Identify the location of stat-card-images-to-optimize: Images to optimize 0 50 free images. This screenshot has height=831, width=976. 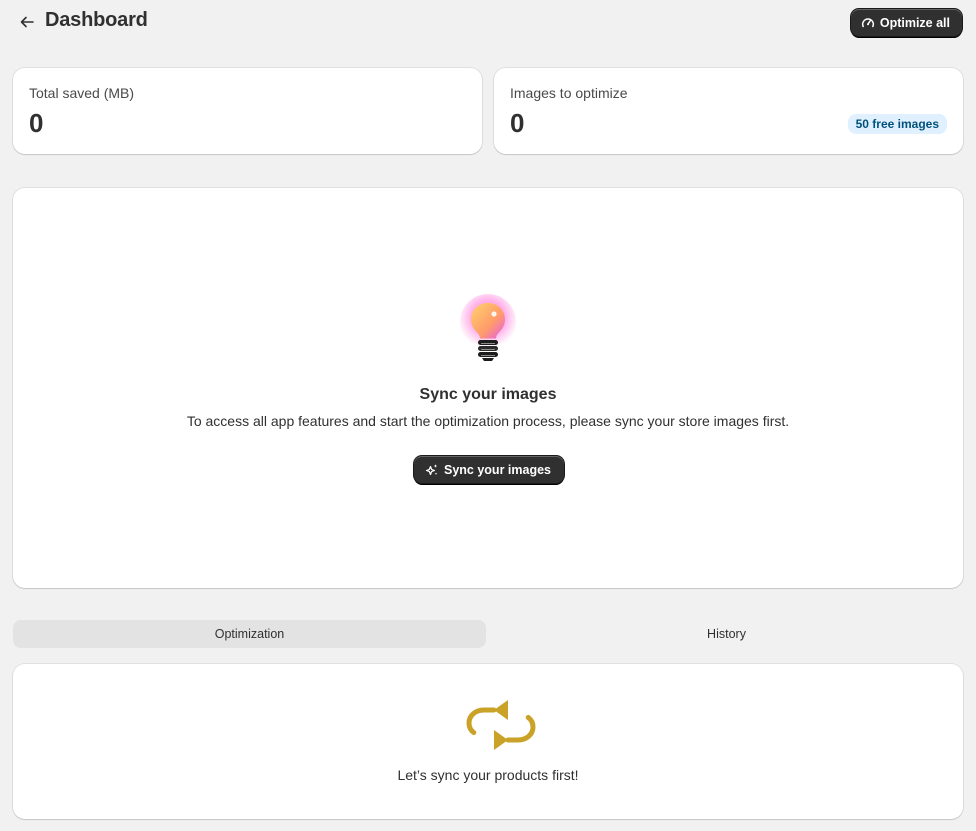
(728, 111).